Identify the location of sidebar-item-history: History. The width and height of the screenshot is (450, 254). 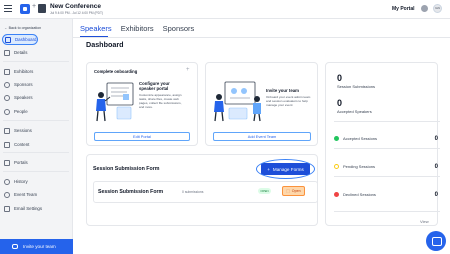
(16, 181).